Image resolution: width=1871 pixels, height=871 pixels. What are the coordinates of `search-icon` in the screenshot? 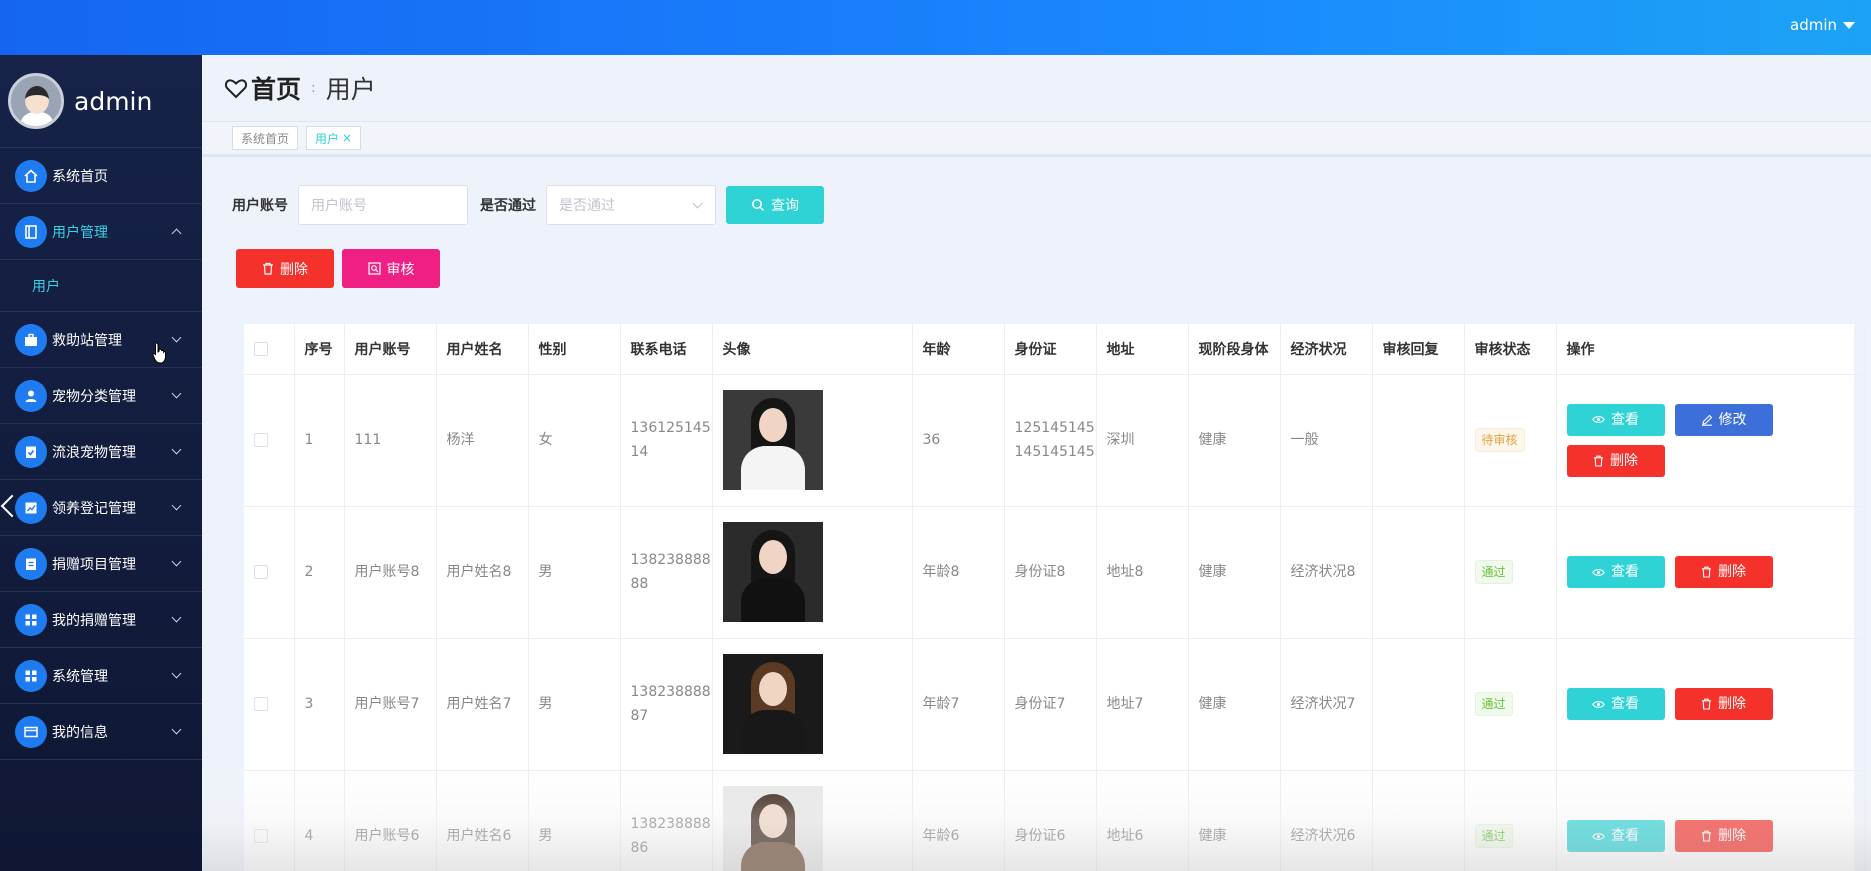 It's located at (758, 205).